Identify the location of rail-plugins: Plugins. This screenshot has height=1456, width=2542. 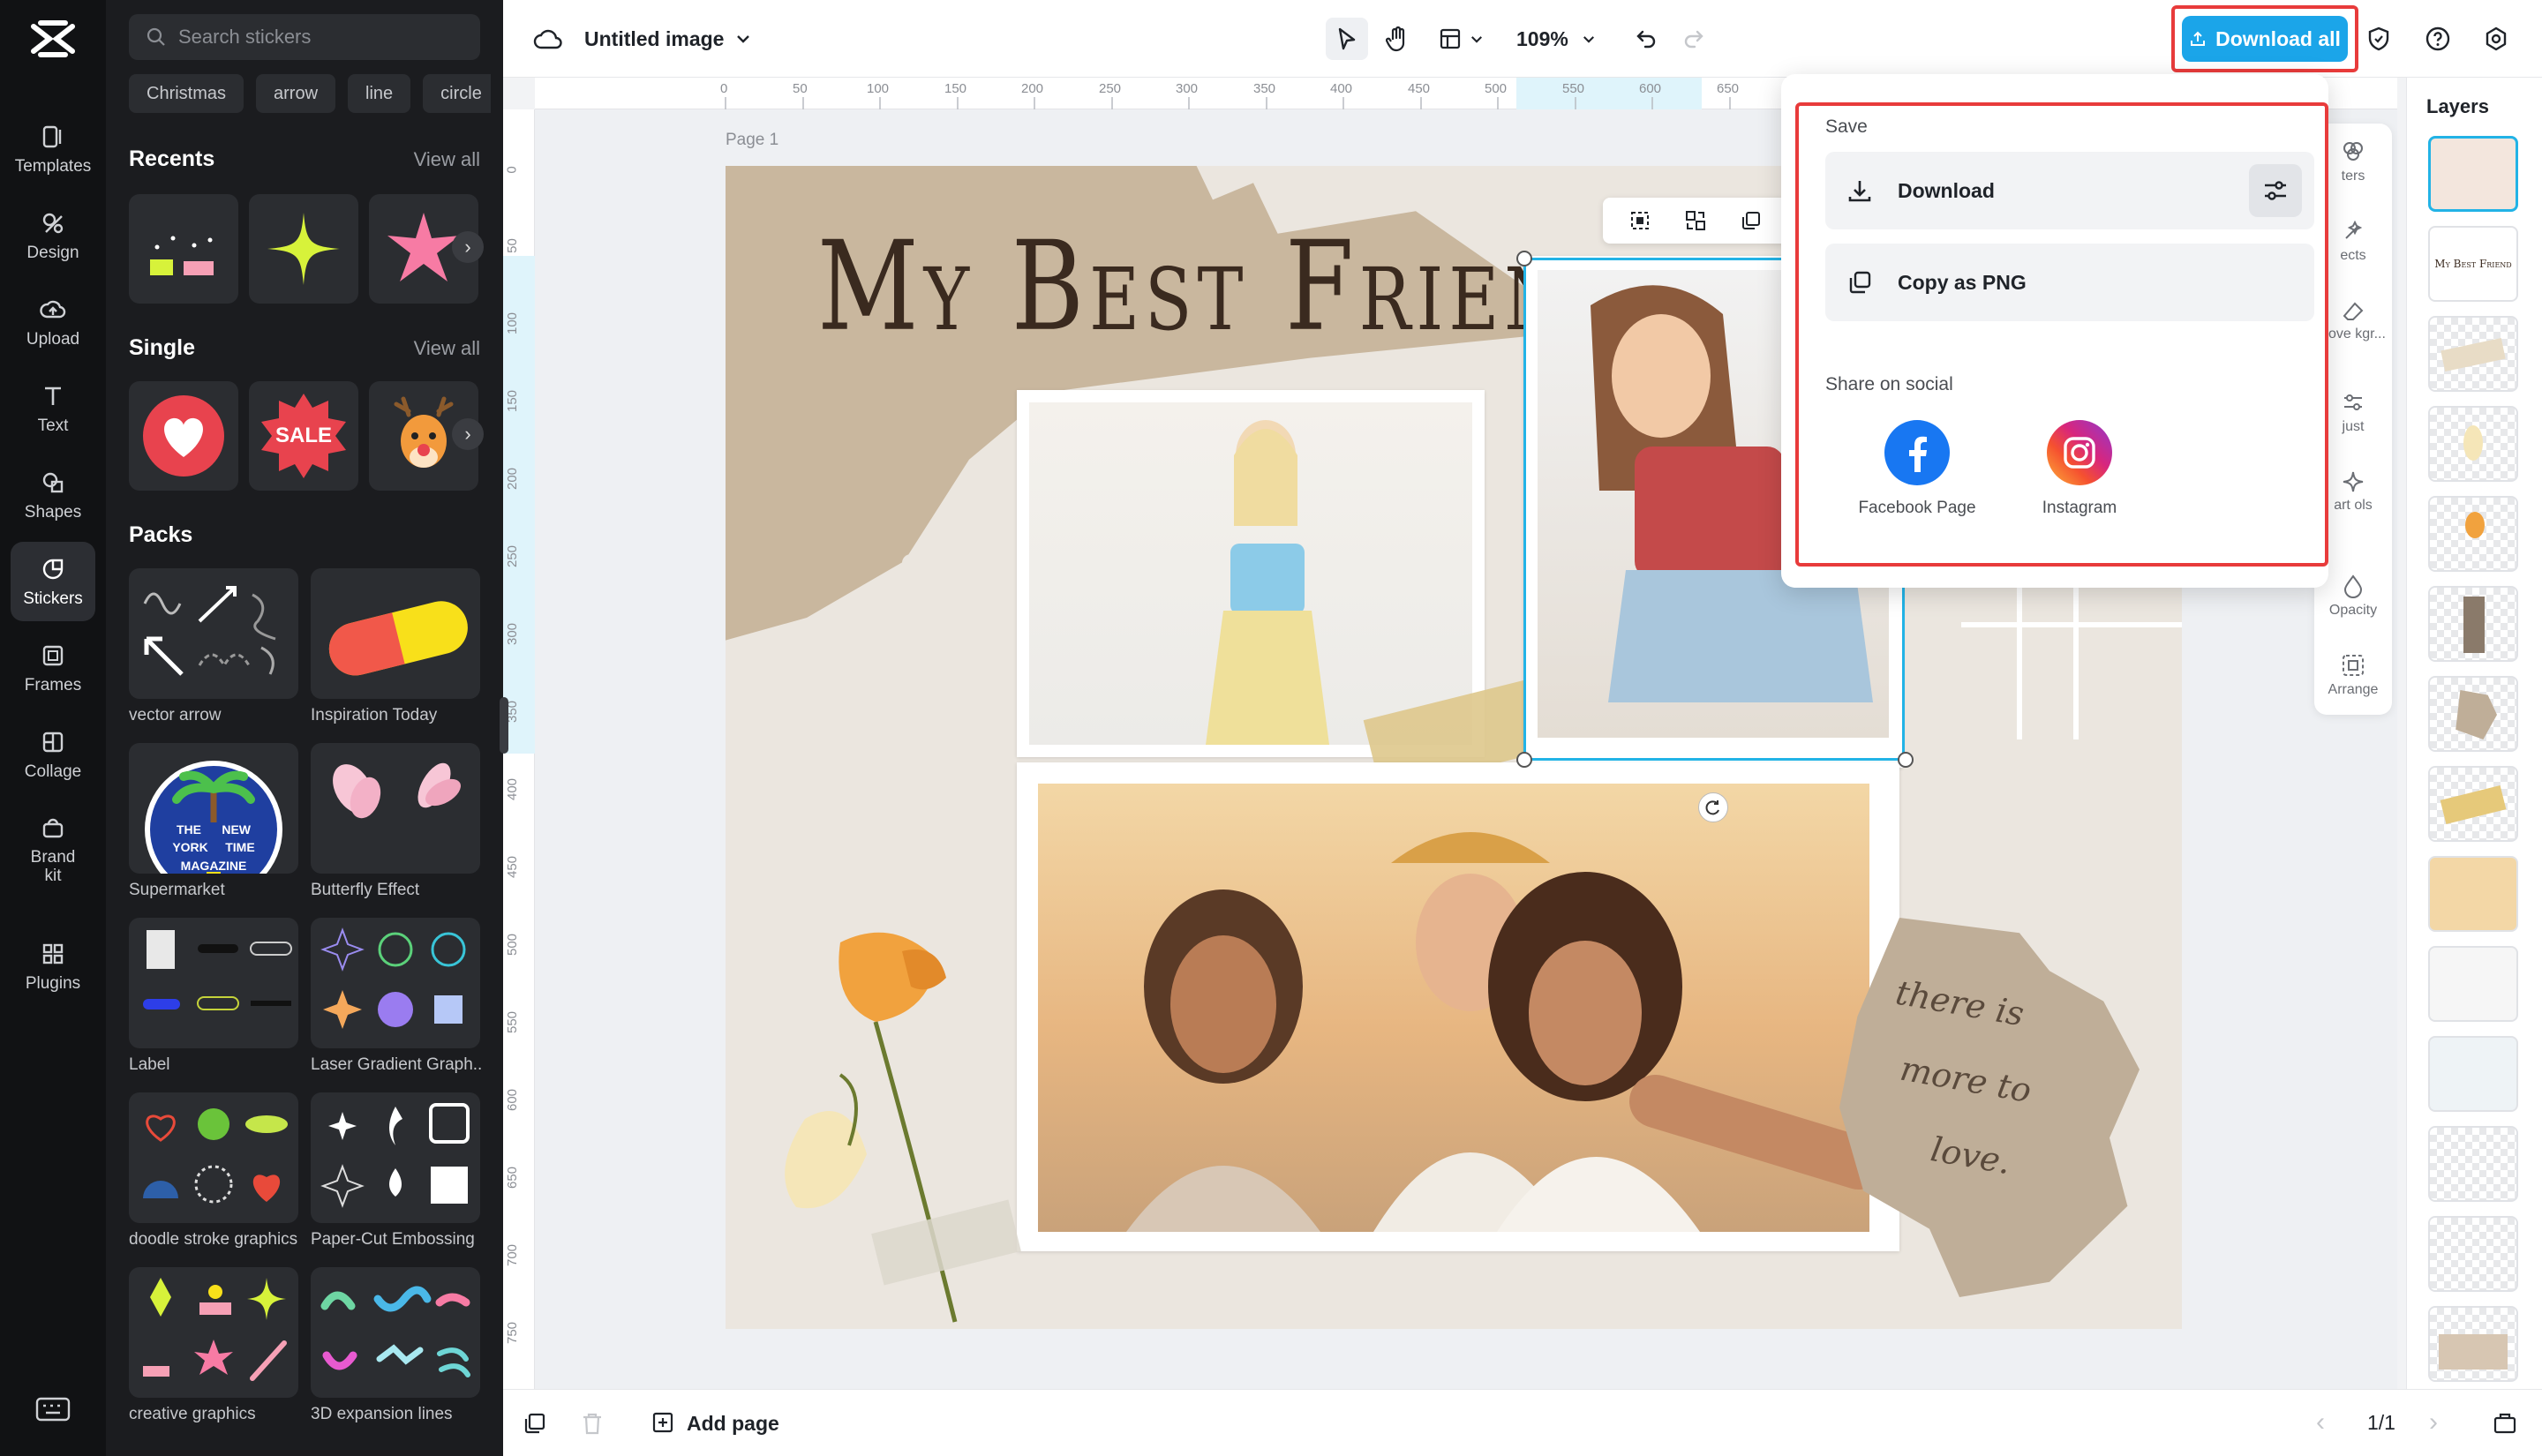
(53, 967).